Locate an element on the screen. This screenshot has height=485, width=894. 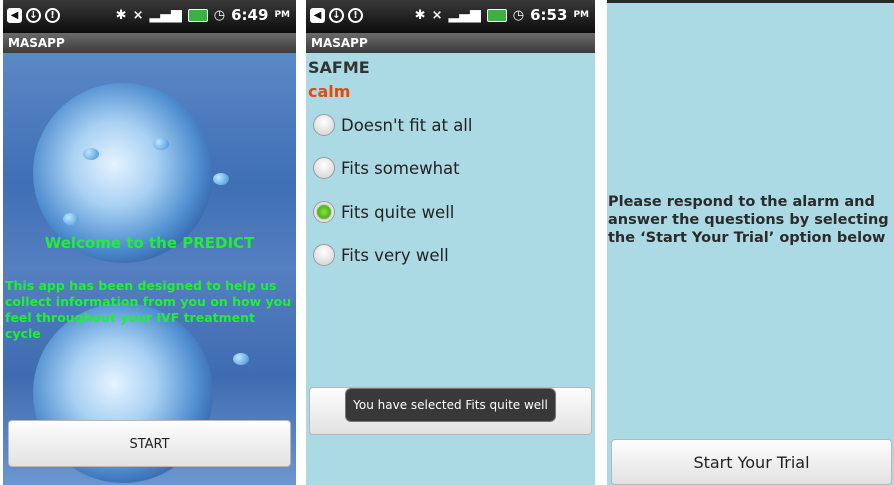
status-time: 6:49 is located at coordinates (250, 15).